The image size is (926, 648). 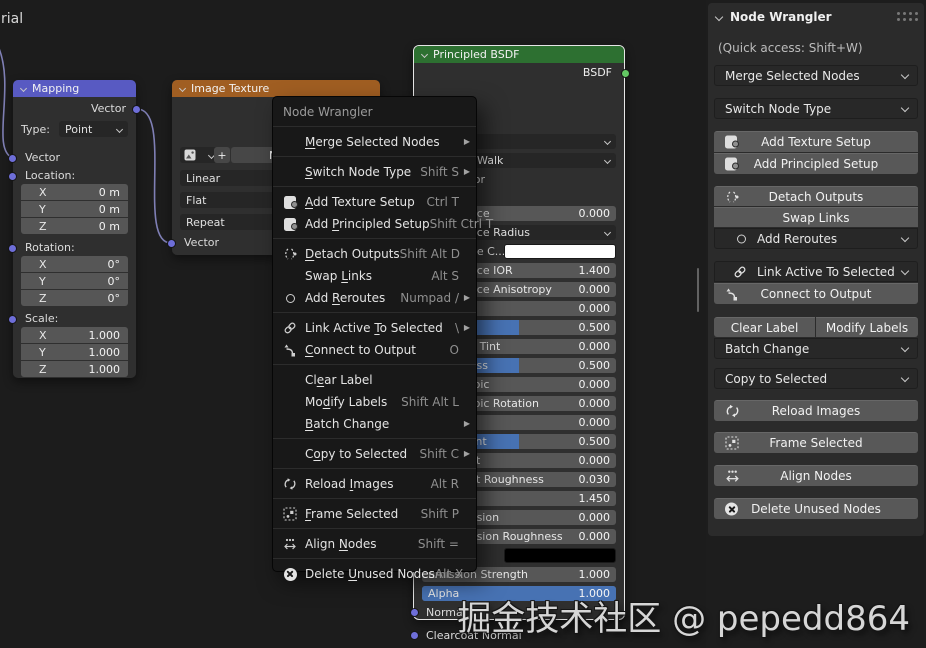 I want to click on clear-label-button: Clear Label, so click(x=764, y=327).